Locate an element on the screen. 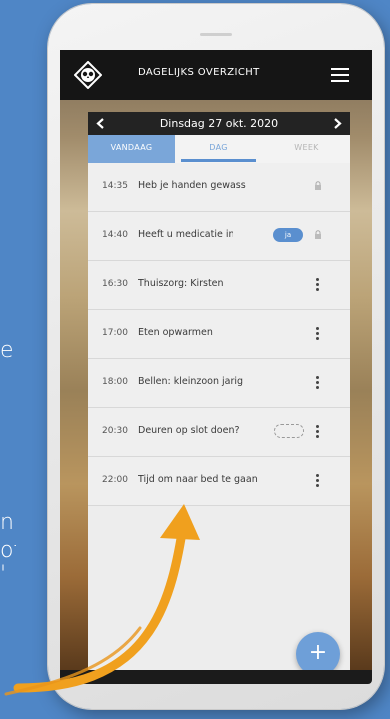 The width and height of the screenshot is (390, 719). background-text-fragment: of is located at coordinates (8, 550).